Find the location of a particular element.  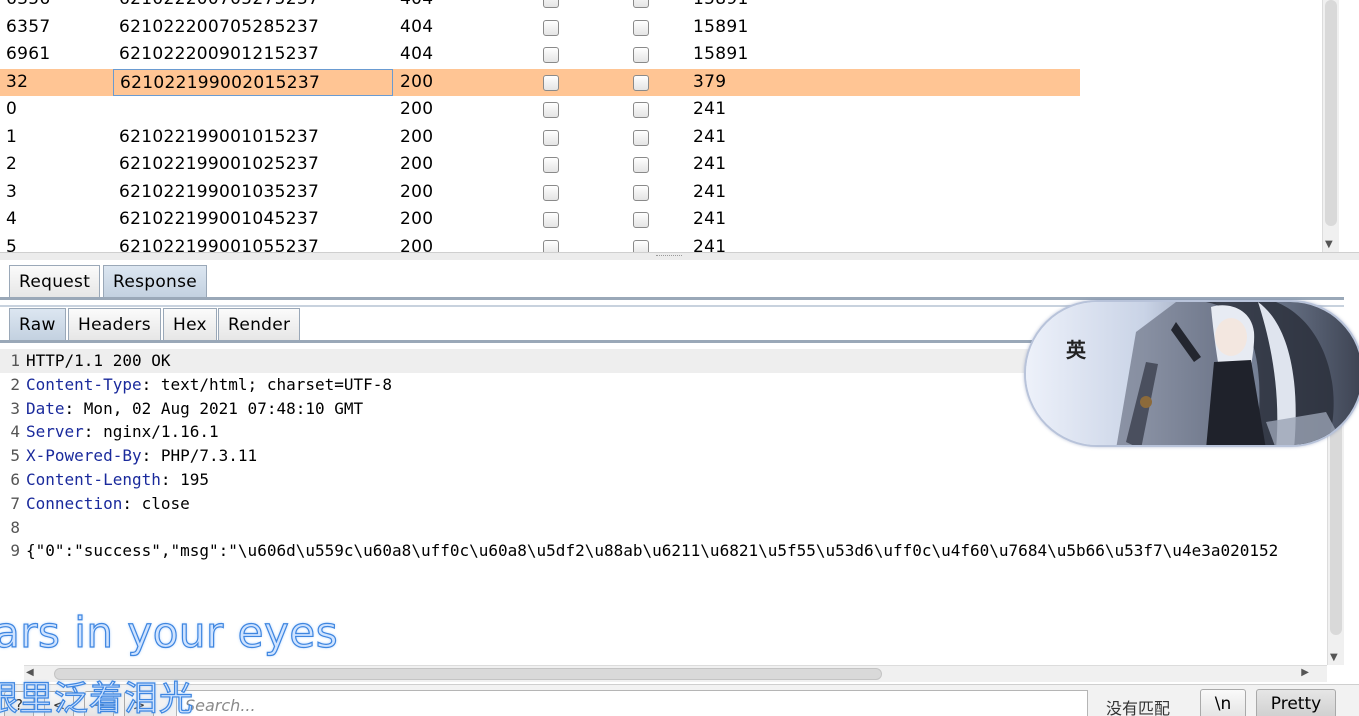

results-scrollbar: ▼ is located at coordinates (1330, 126).